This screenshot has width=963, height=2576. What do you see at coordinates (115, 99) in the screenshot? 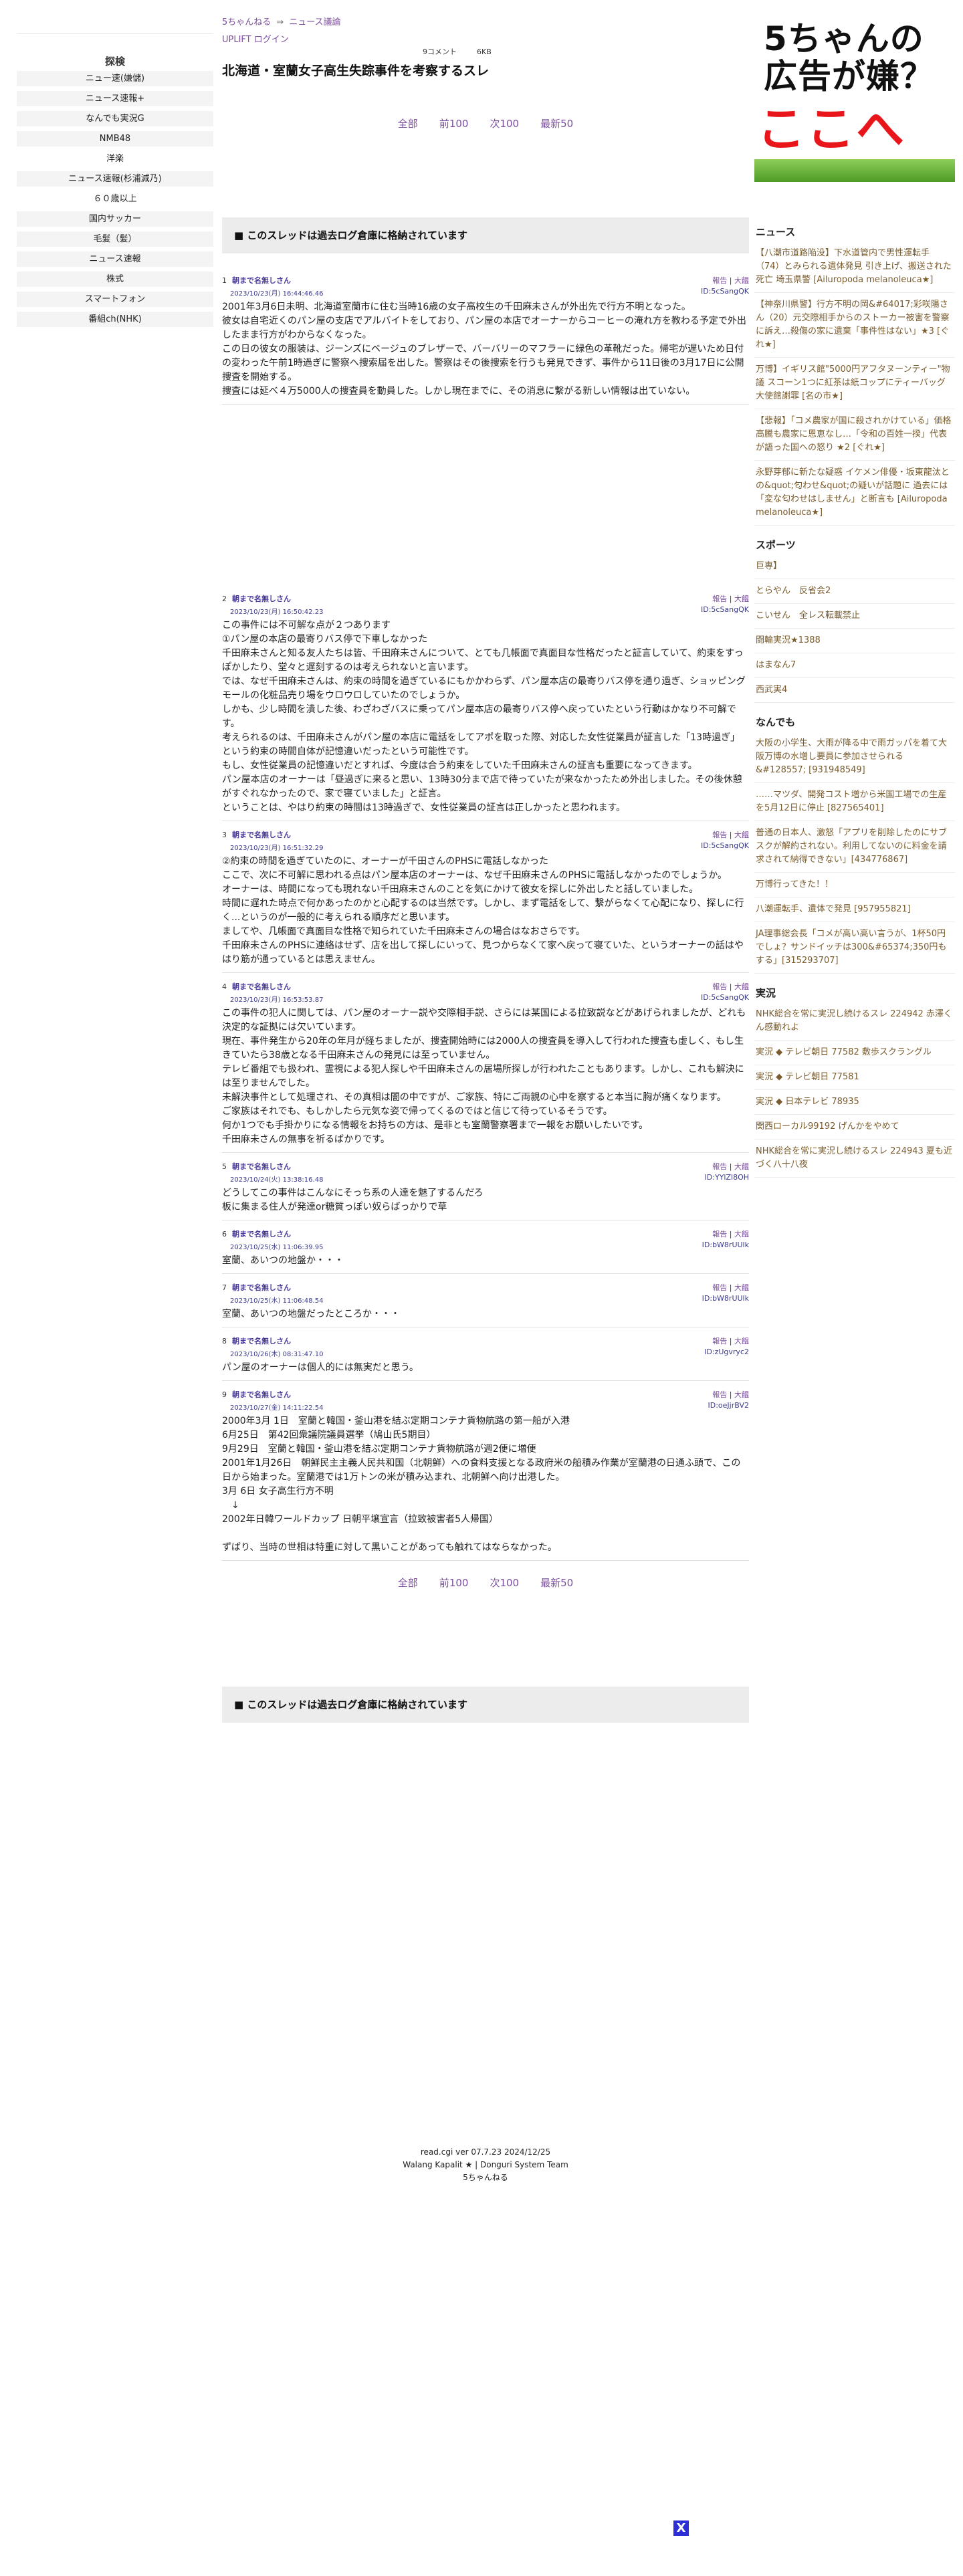
I see `sidebar-board-link: ニュース速報+` at bounding box center [115, 99].